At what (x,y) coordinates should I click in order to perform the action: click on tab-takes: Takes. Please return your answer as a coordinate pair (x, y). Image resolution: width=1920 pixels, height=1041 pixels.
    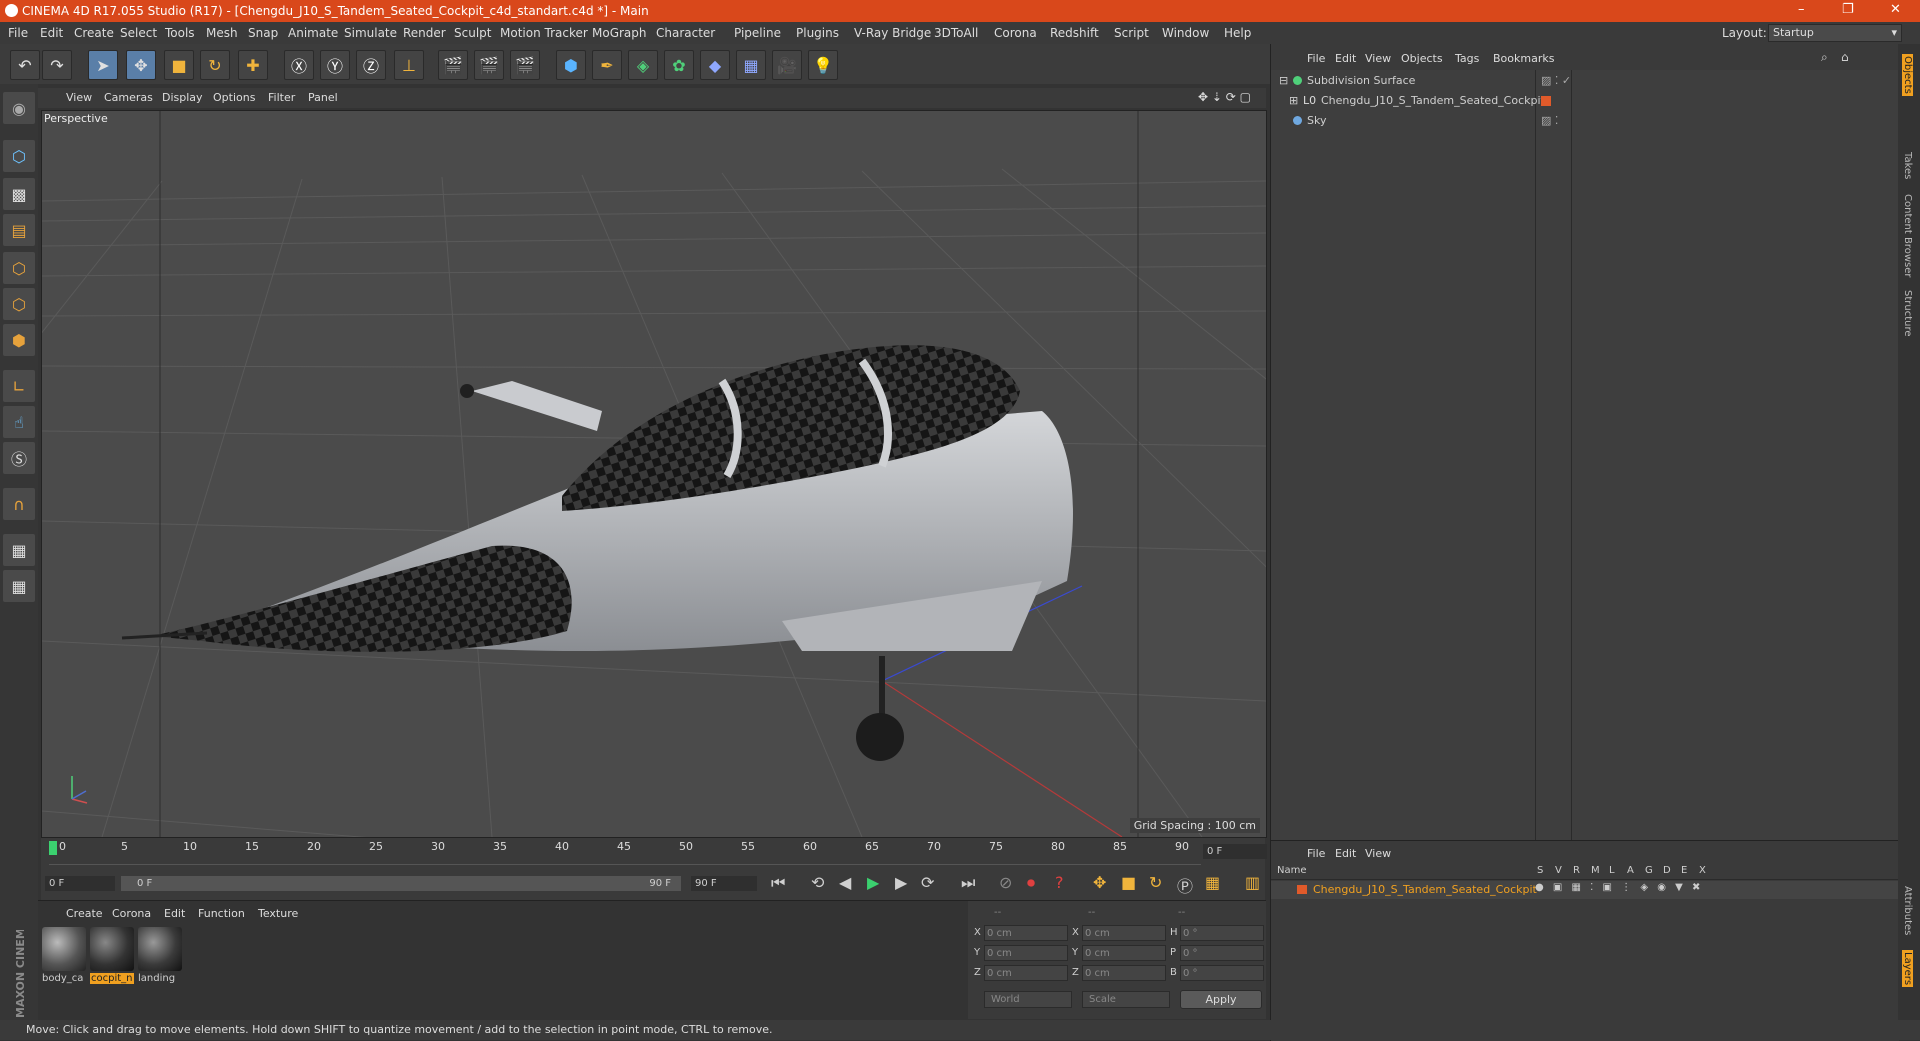
    Looking at the image, I should click on (1907, 165).